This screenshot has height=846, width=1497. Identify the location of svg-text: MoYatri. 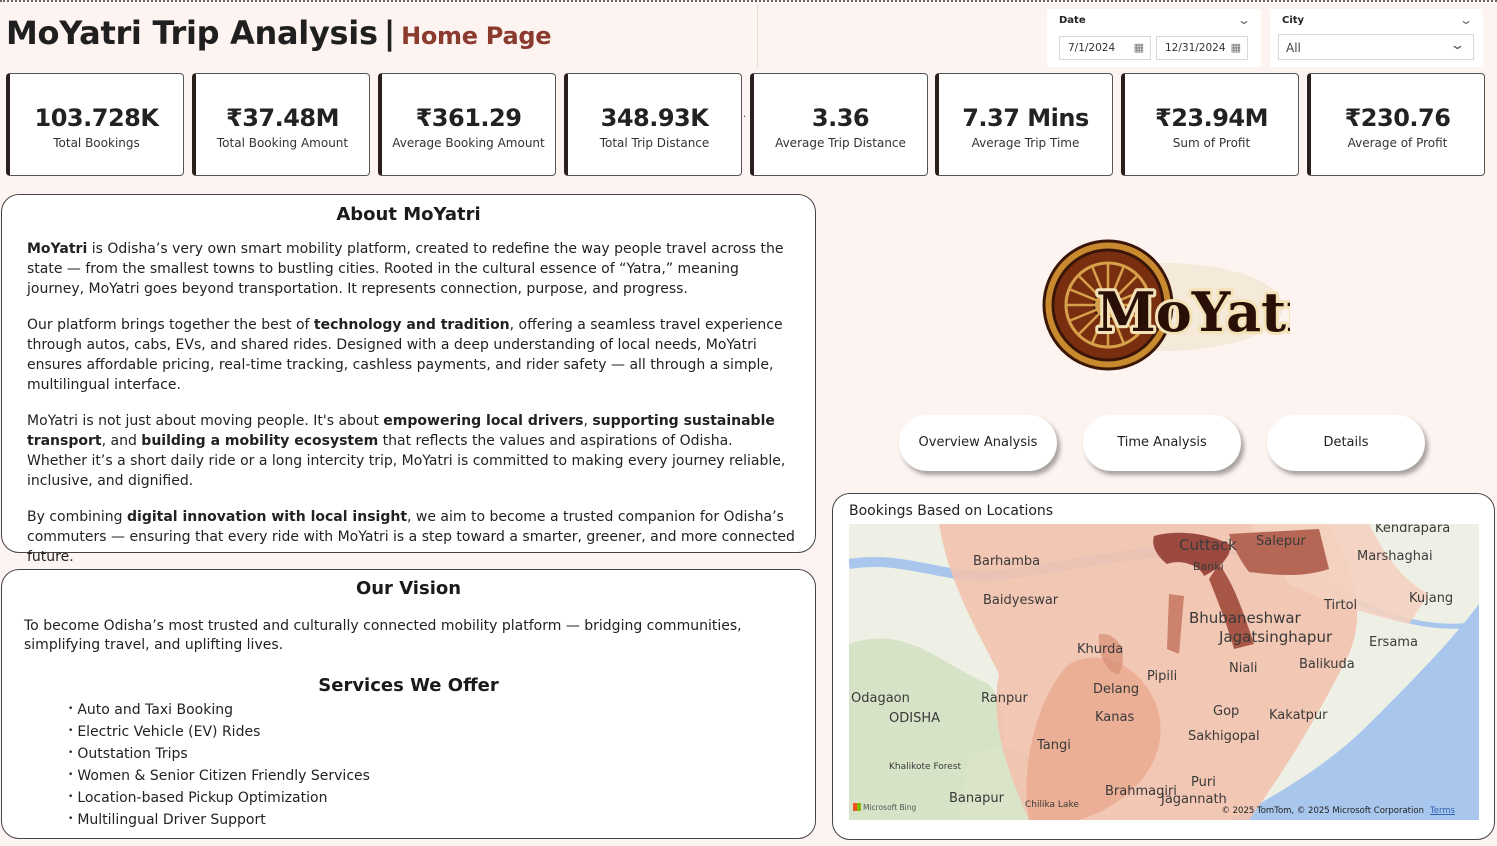
(1193, 312).